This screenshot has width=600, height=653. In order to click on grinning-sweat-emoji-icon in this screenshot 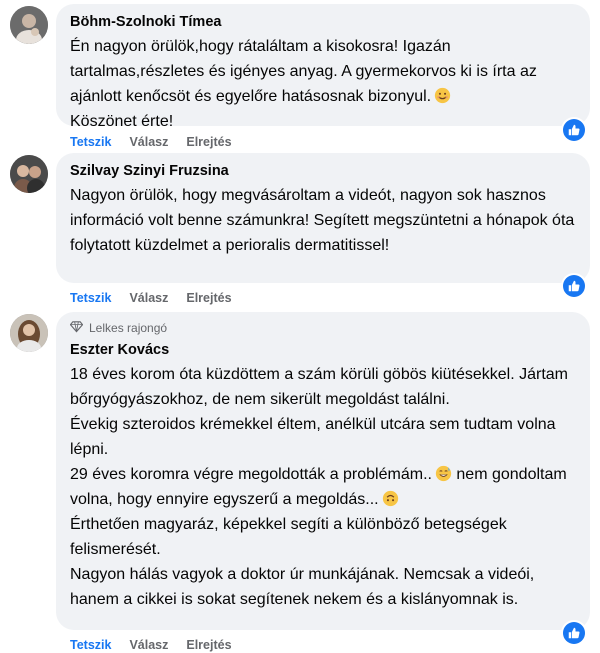, I will do `click(443, 473)`.